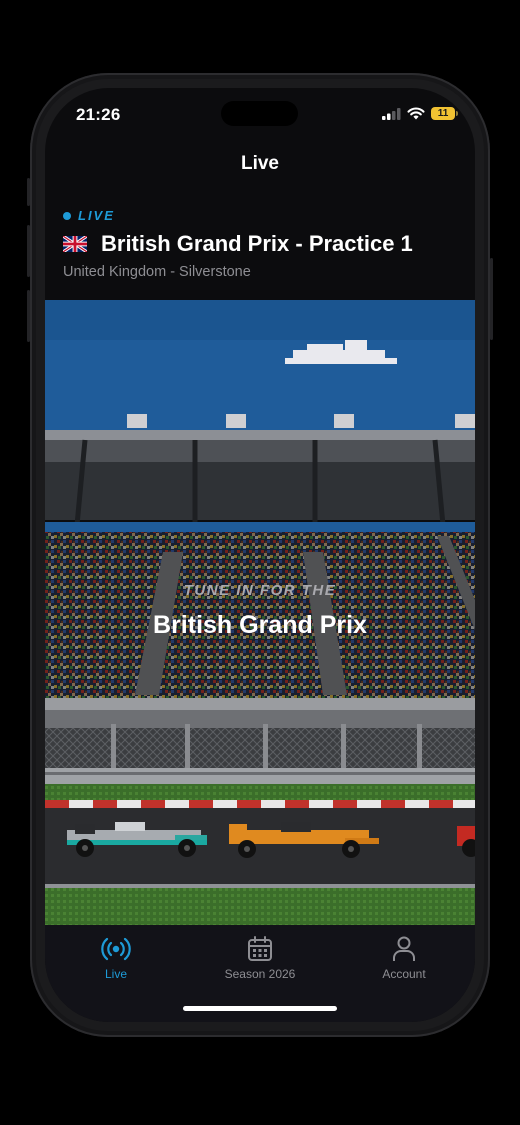 The width and height of the screenshot is (520, 1125). What do you see at coordinates (404, 948) in the screenshot?
I see `person-icon` at bounding box center [404, 948].